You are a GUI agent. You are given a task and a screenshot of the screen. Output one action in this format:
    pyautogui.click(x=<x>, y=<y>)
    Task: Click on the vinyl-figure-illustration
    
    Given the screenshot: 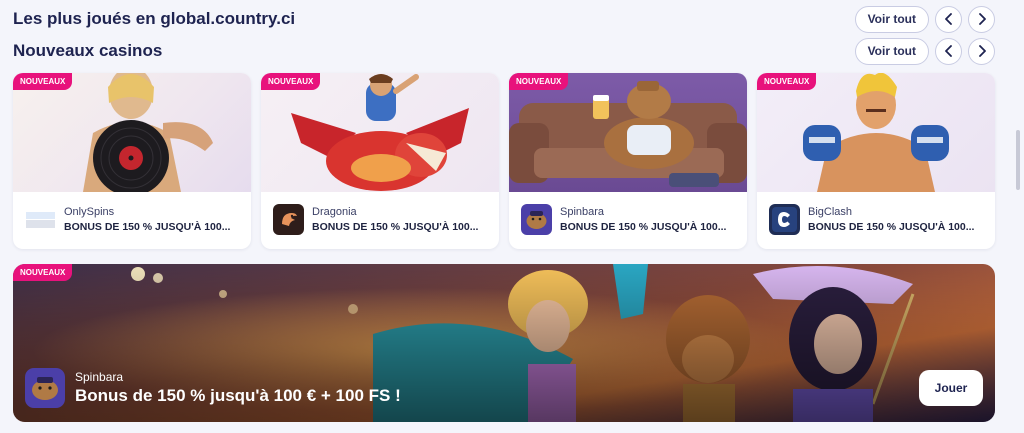 What is the action you would take?
    pyautogui.click(x=148, y=132)
    